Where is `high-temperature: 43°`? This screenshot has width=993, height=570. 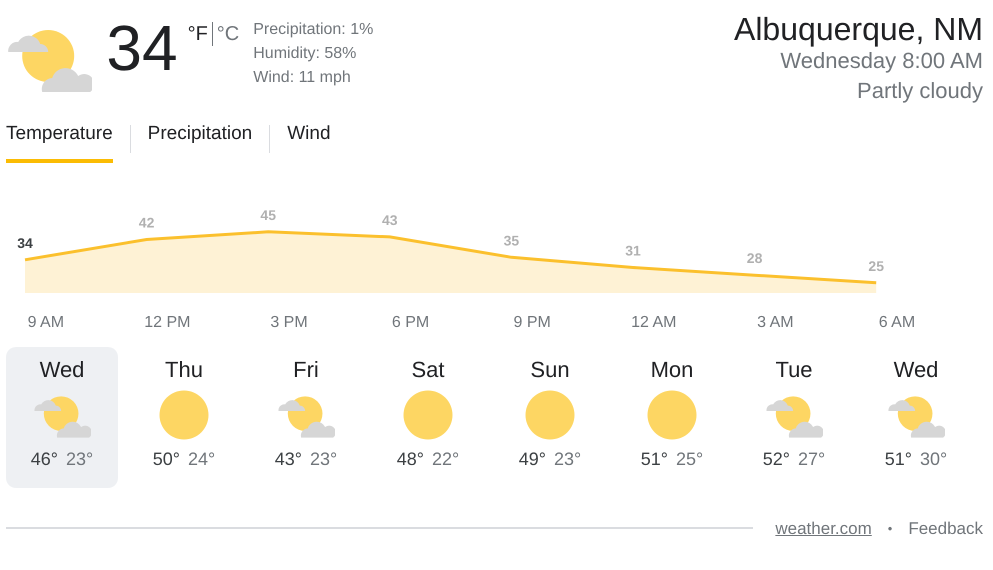 high-temperature: 43° is located at coordinates (288, 459).